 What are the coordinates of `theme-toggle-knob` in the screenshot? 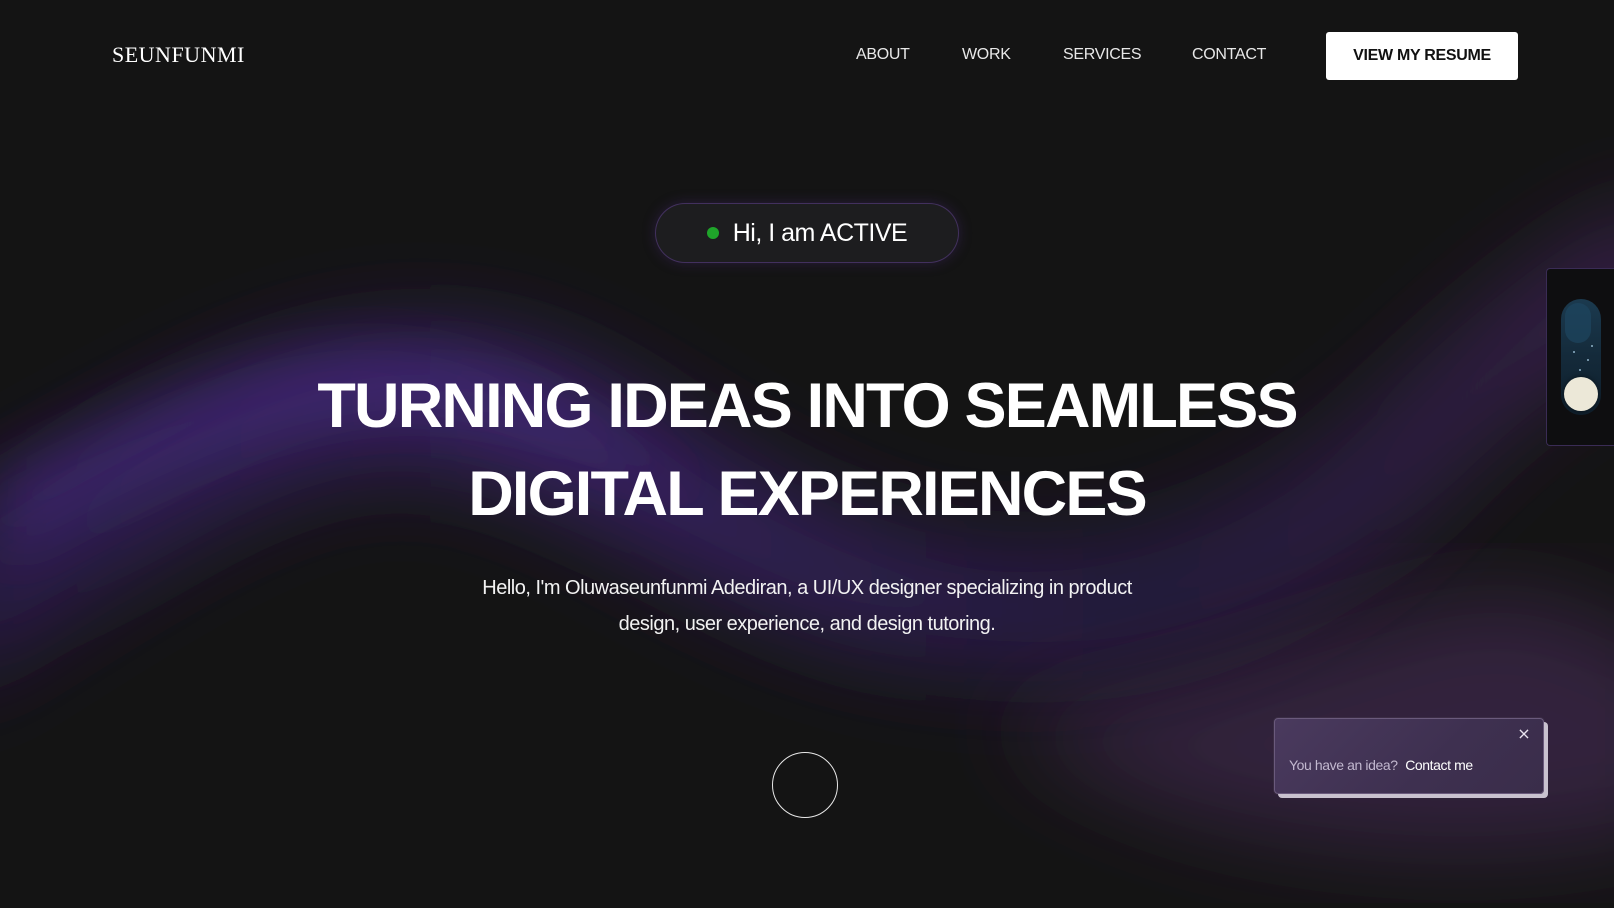 It's located at (1581, 394).